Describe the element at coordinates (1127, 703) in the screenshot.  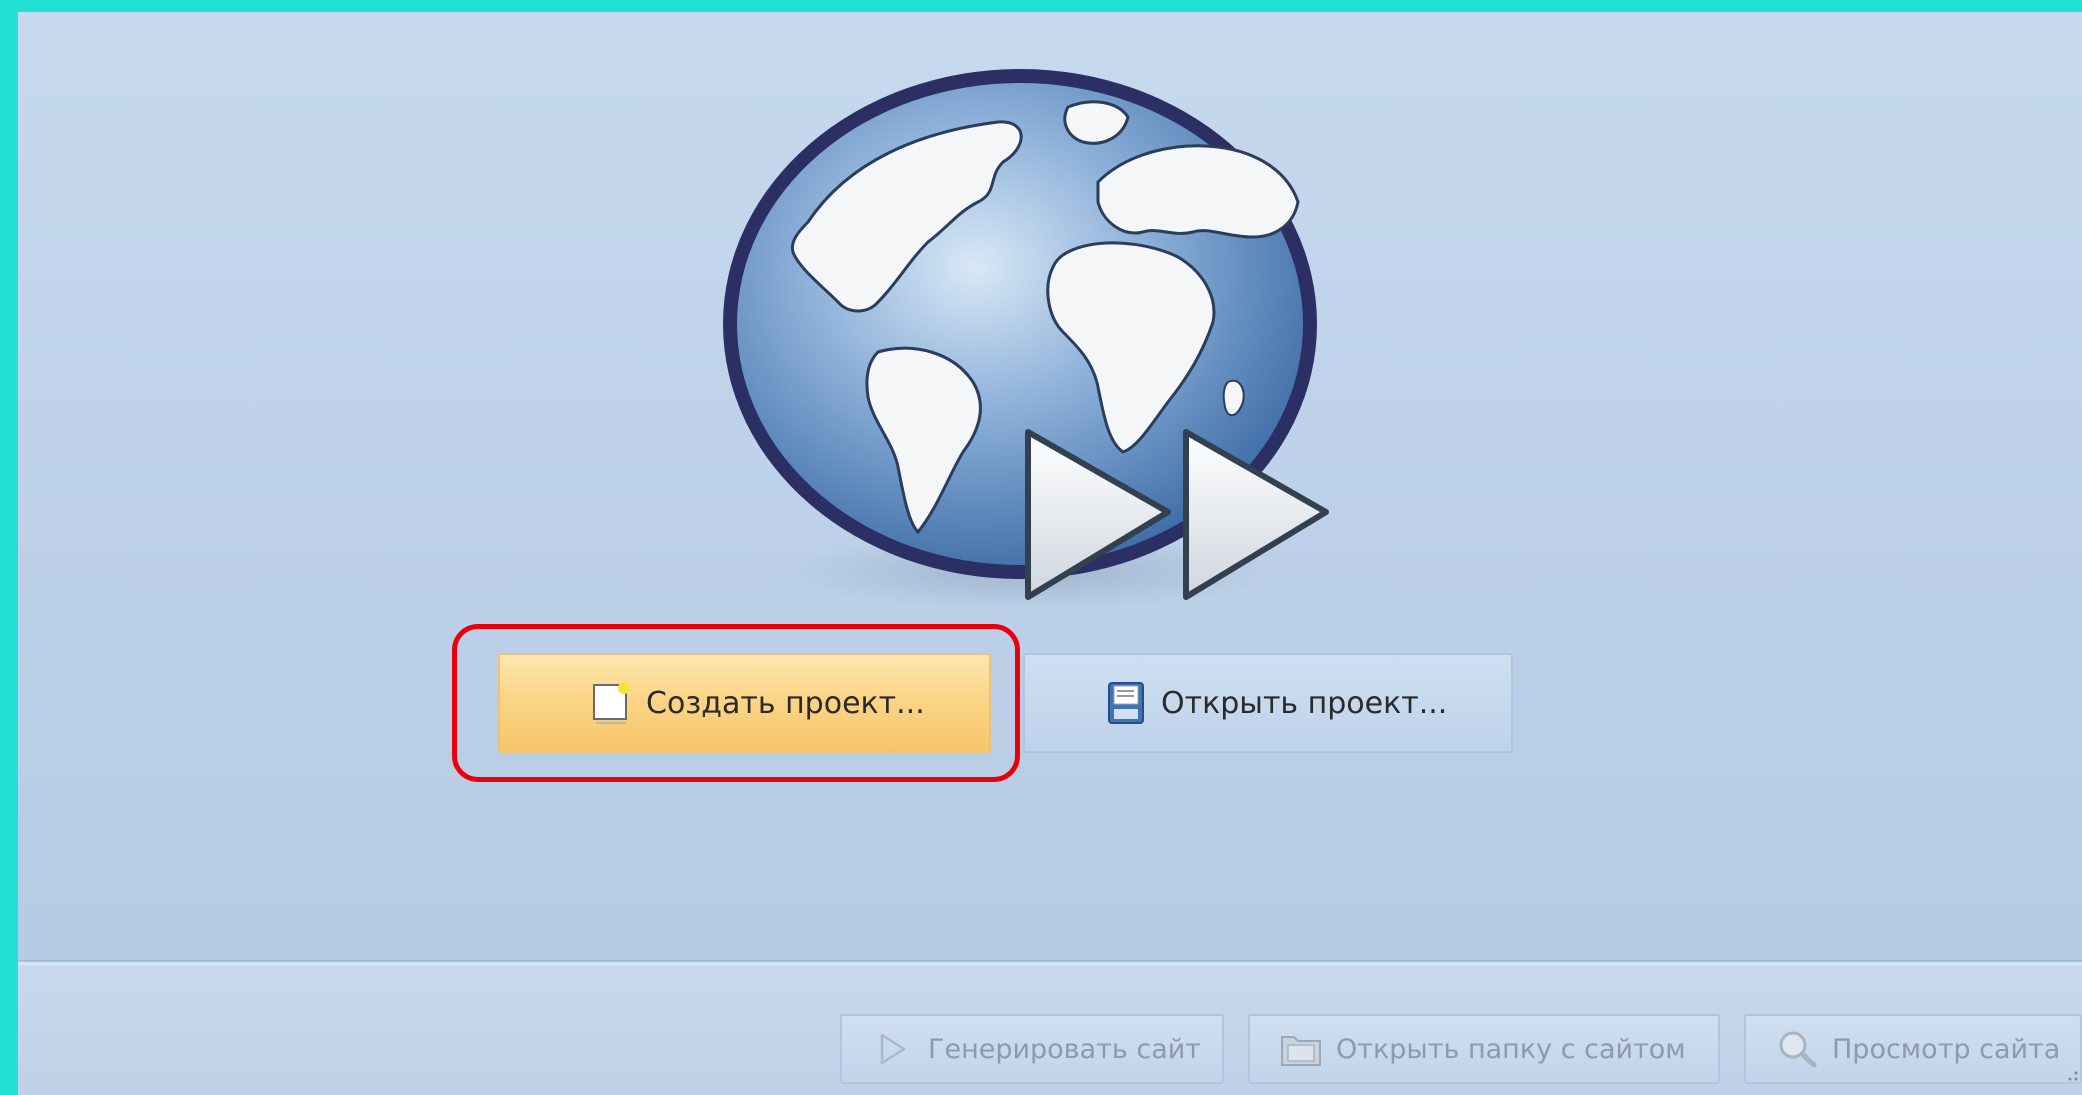
I see `open-project-icon` at that location.